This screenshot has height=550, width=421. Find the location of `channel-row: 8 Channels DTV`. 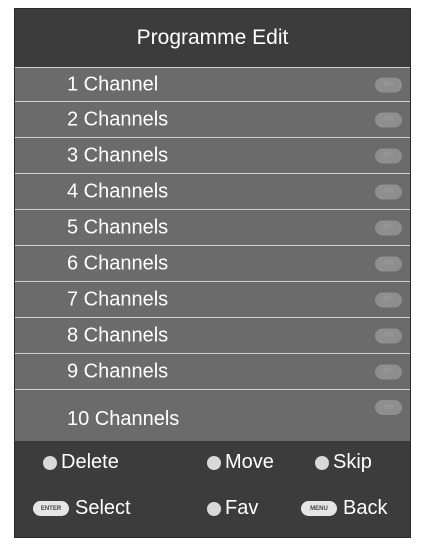

channel-row: 8 Channels DTV is located at coordinates (212, 335).